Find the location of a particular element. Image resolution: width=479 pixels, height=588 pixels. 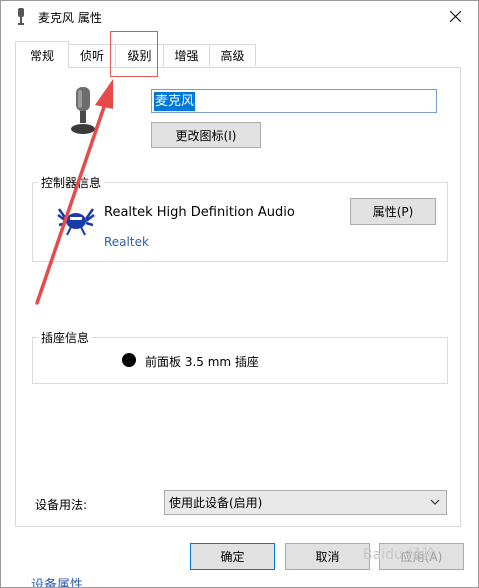

close-button is located at coordinates (455, 16).